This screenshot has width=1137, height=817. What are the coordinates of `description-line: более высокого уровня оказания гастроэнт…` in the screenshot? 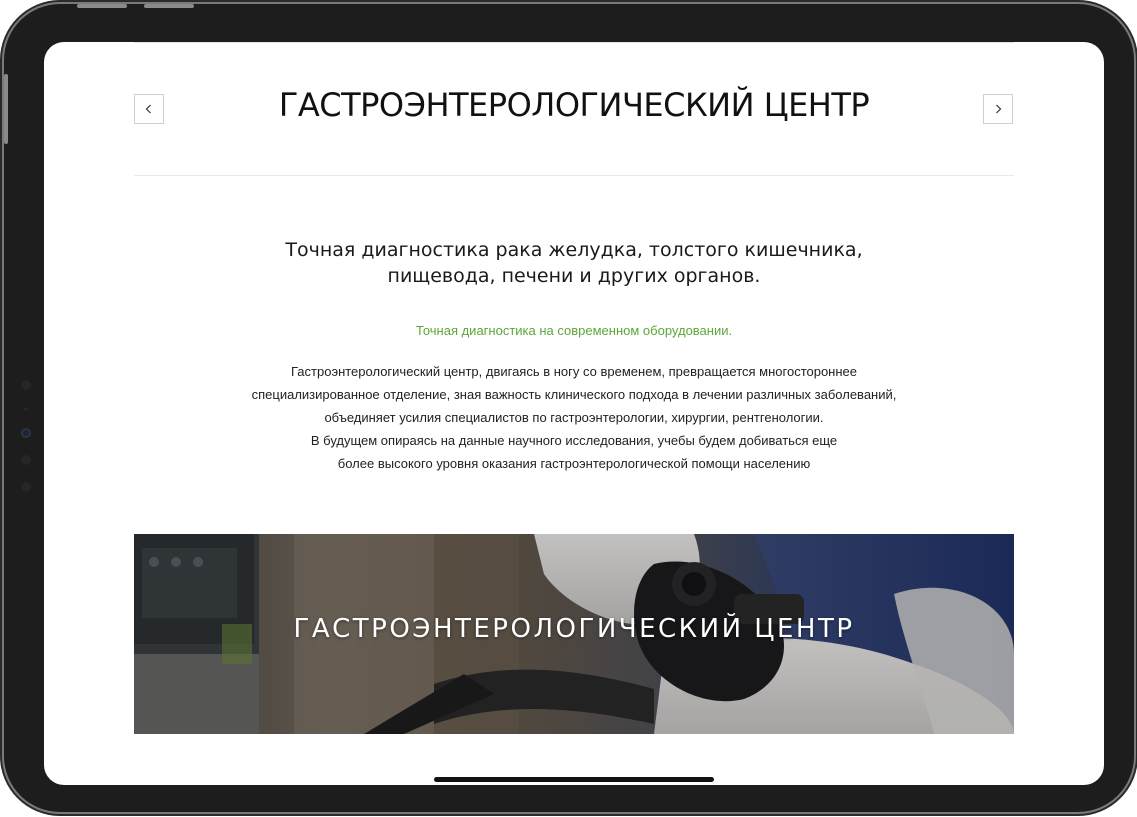 It's located at (574, 463).